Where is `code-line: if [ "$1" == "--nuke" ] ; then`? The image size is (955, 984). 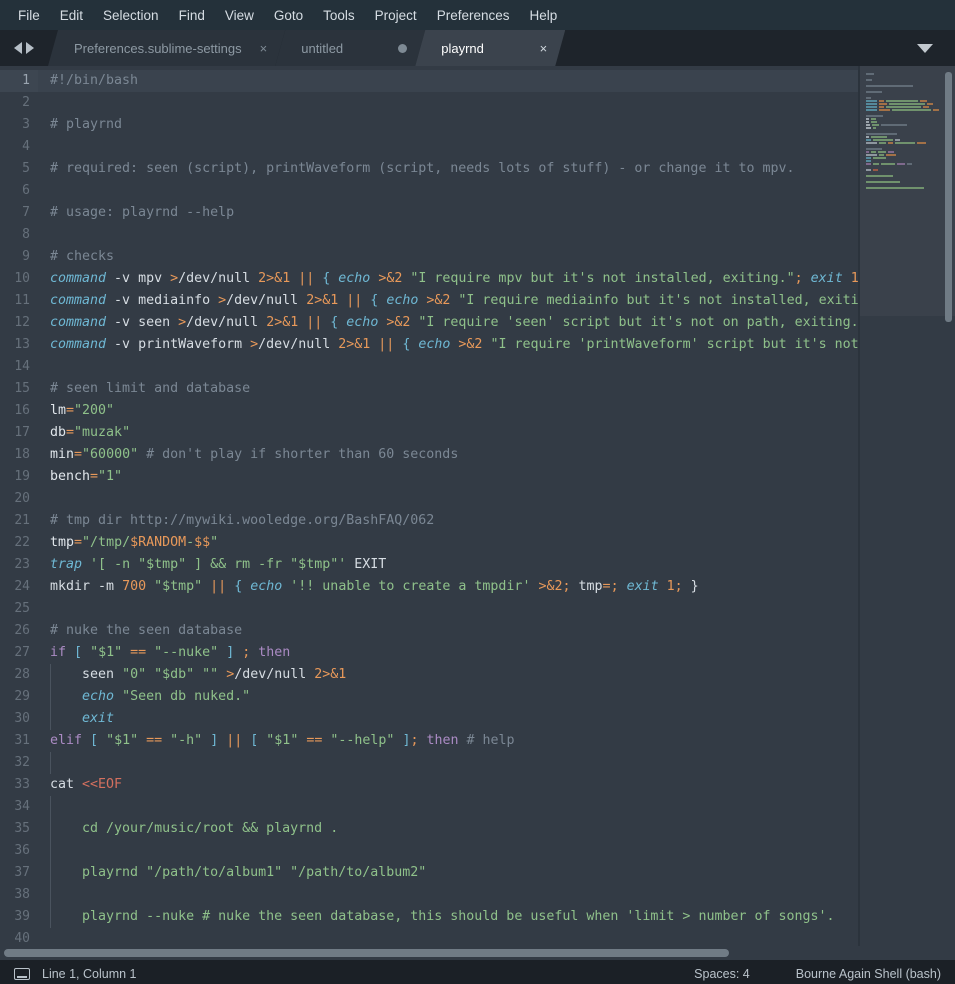
code-line: if [ "$1" == "--nuke" ] ; then is located at coordinates (448, 653).